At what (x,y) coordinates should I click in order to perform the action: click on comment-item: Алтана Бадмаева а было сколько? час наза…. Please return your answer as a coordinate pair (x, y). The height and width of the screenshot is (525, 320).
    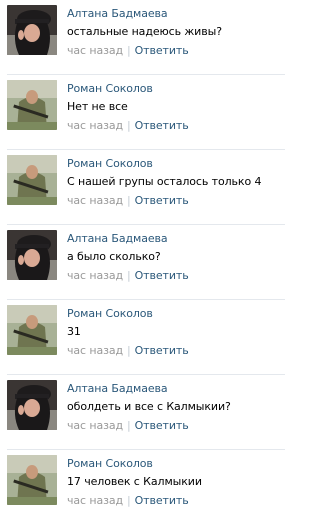
    Looking at the image, I should click on (142, 262).